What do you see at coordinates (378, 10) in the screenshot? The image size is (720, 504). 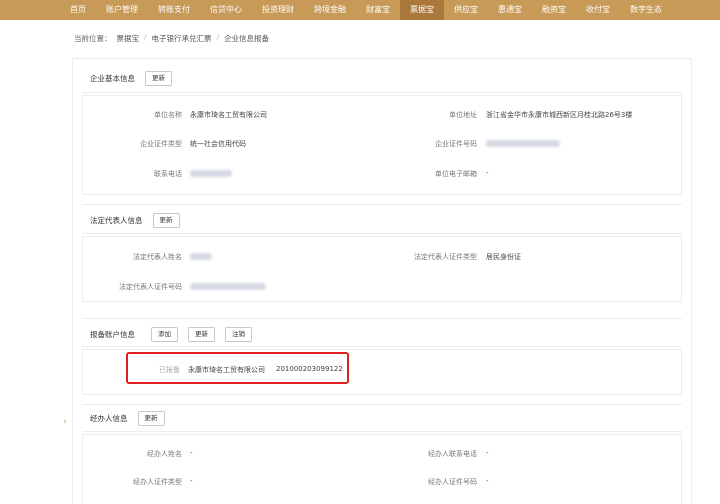 I see `nav-item-wealth: 财富宝` at bounding box center [378, 10].